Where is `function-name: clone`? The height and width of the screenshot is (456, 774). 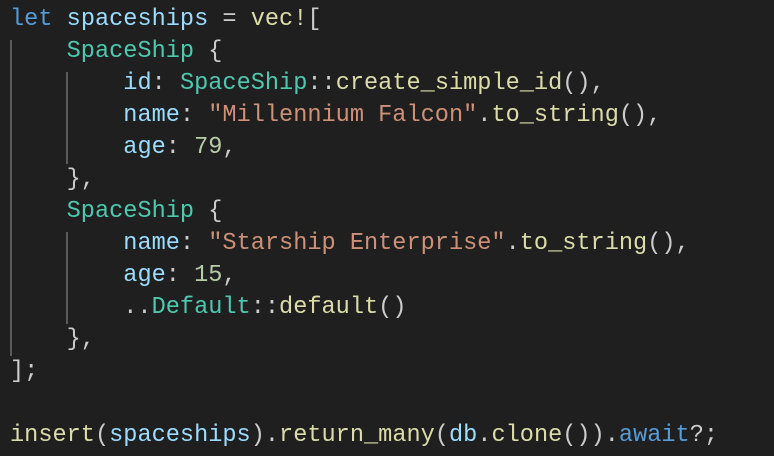
function-name: clone is located at coordinates (527, 435).